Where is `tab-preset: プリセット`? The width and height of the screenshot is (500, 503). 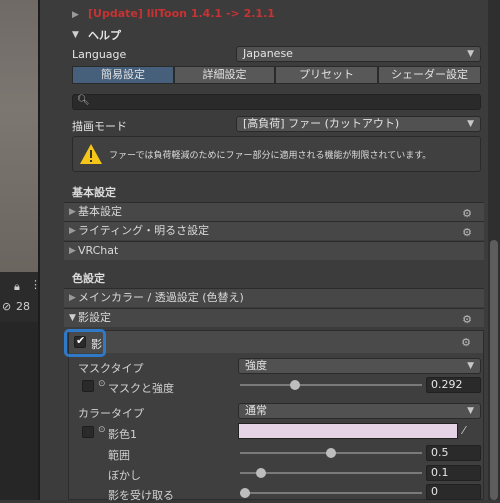
tab-preset: プリセット is located at coordinates (326, 75).